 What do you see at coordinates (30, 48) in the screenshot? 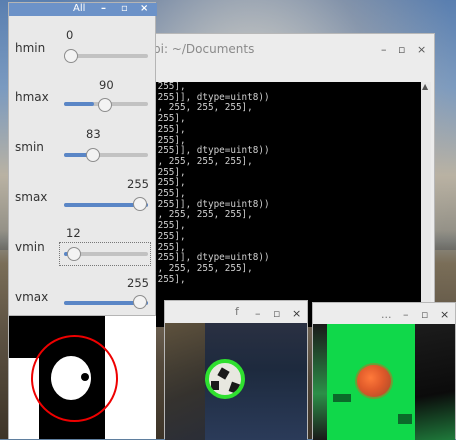
I see `hmin-label: hmin` at bounding box center [30, 48].